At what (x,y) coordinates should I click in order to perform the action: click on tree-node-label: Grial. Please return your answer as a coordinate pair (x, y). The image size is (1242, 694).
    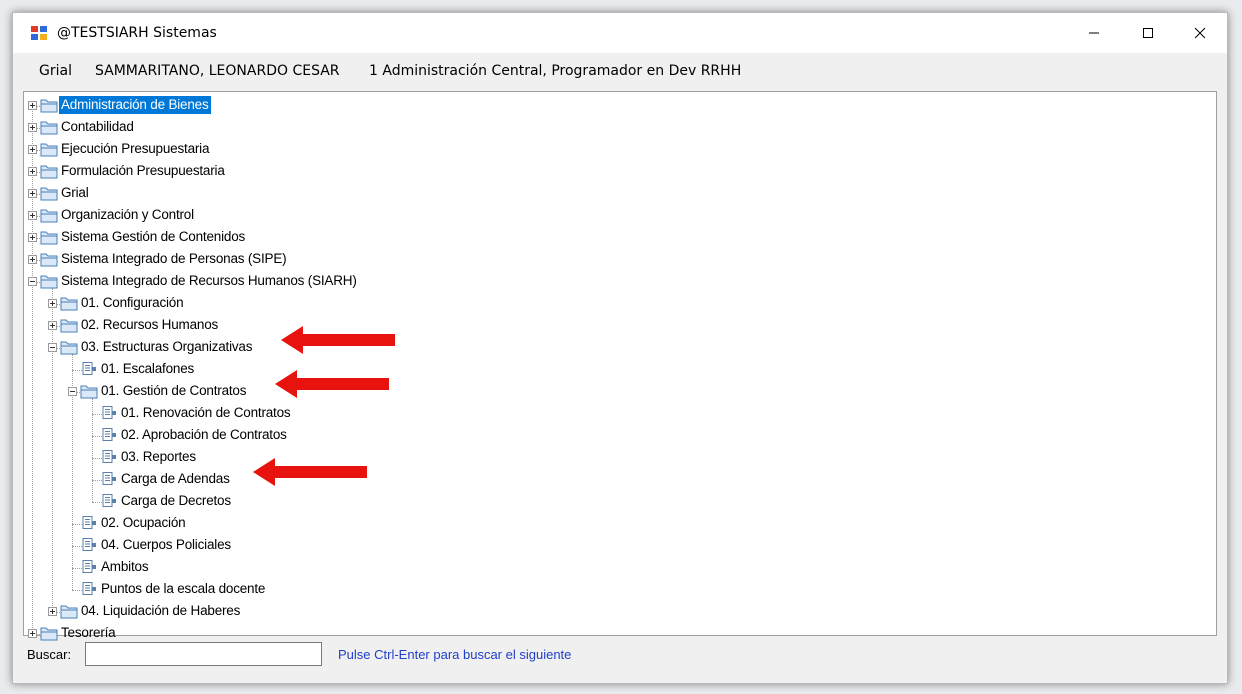
    Looking at the image, I should click on (75, 193).